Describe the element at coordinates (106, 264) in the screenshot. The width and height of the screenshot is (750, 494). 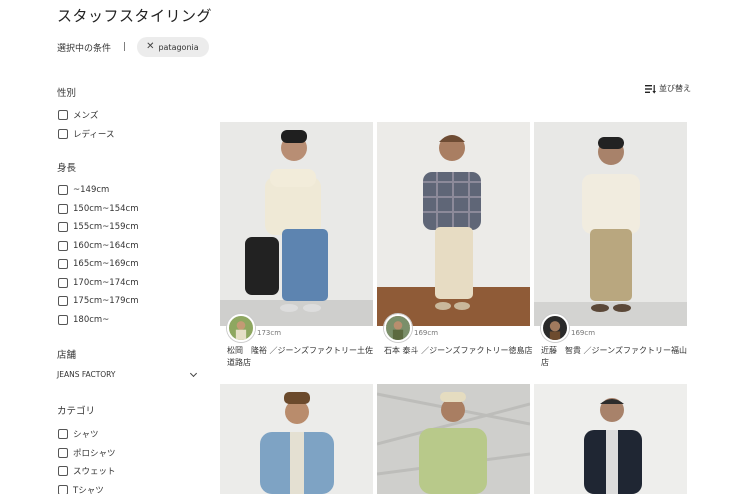
I see `checkbox-label: 165cm~169cm` at that location.